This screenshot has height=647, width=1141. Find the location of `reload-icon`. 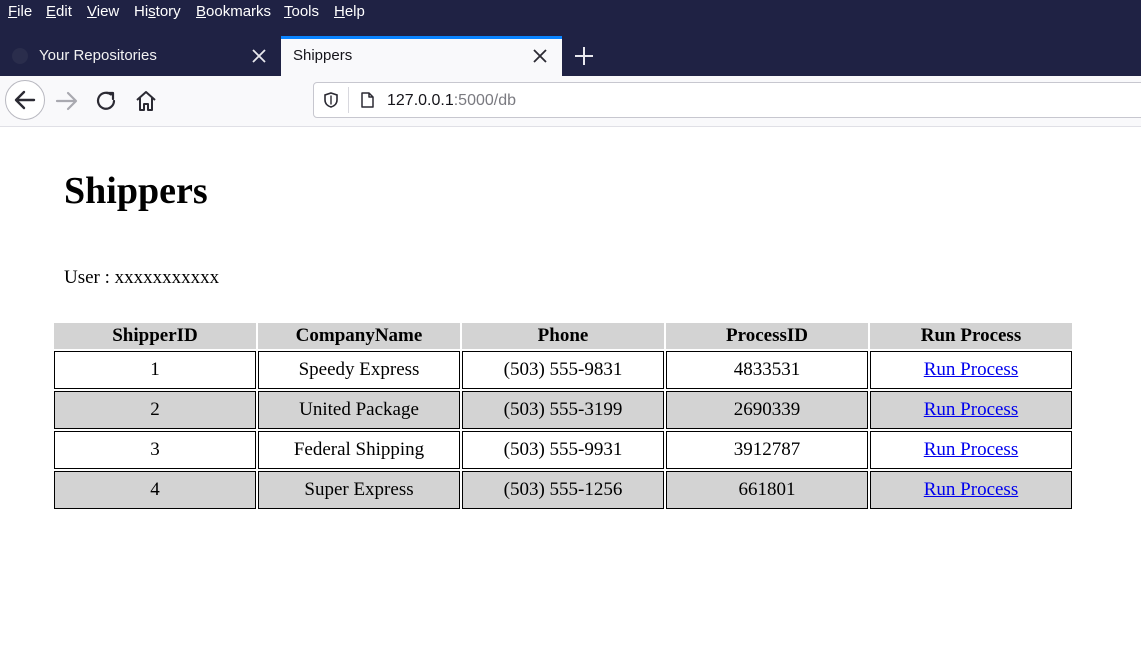

reload-icon is located at coordinates (106, 101).